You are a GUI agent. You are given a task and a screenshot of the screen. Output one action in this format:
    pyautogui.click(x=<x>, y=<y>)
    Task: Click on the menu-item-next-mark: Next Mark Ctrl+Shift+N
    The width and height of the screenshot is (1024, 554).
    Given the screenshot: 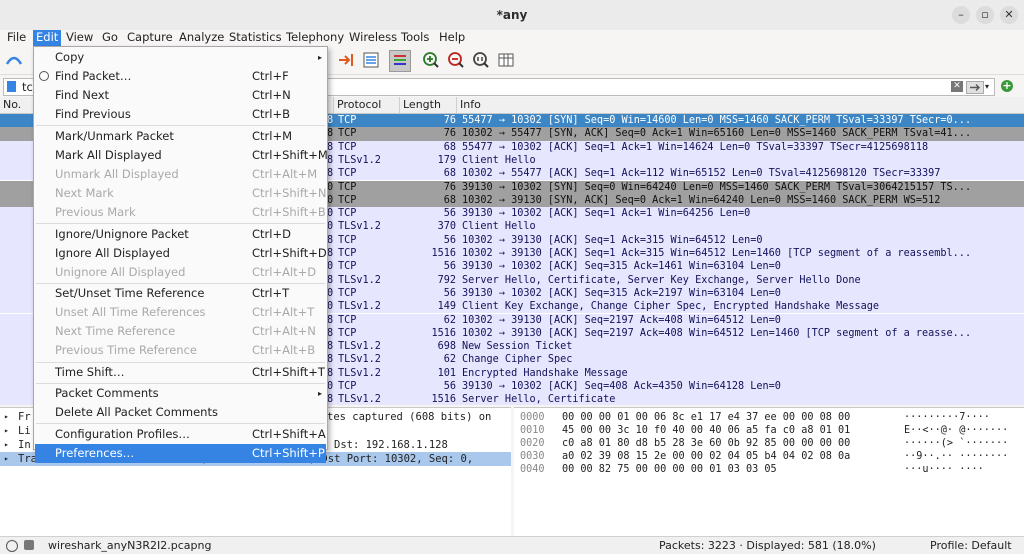 What is the action you would take?
    pyautogui.click(x=180, y=193)
    